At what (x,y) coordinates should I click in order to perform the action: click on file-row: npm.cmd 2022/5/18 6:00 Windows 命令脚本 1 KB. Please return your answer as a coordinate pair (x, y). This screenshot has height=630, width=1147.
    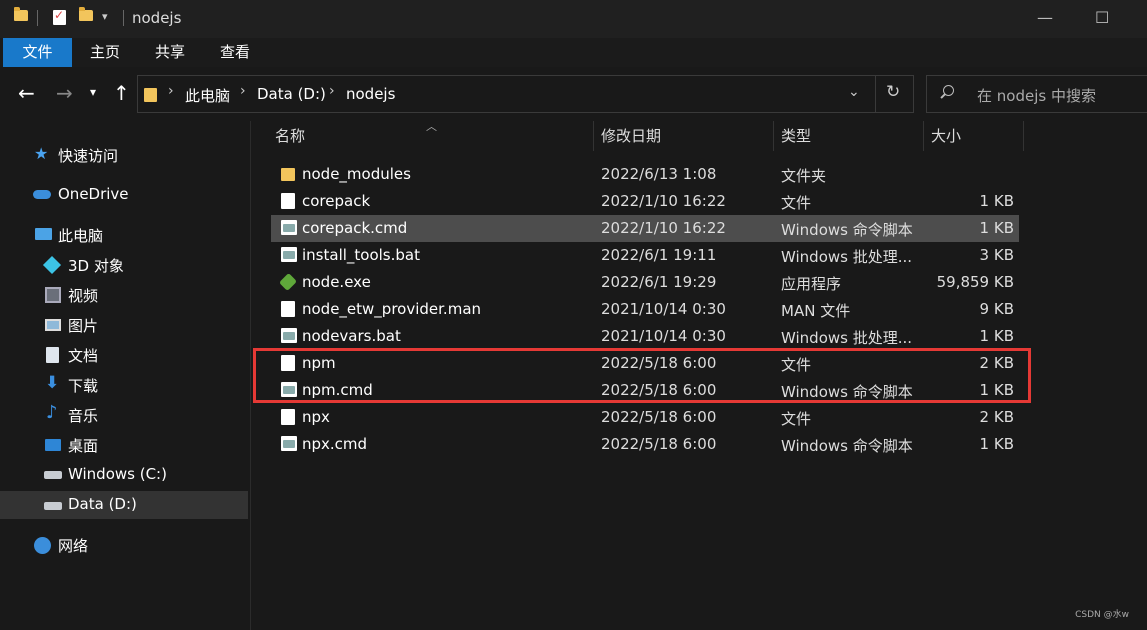
    Looking at the image, I should click on (645, 390).